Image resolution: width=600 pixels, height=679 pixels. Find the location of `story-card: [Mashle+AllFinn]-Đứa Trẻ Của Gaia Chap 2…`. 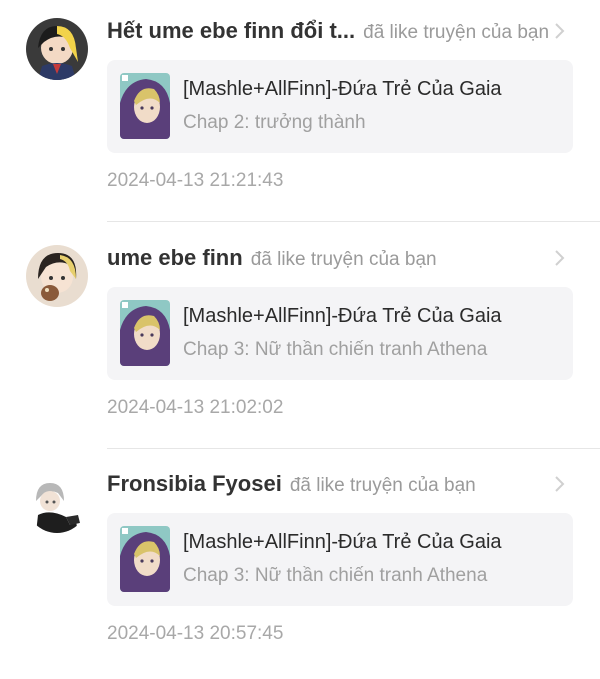

story-card: [Mashle+AllFinn]-Đứa Trẻ Của Gaia Chap 2… is located at coordinates (340, 106).